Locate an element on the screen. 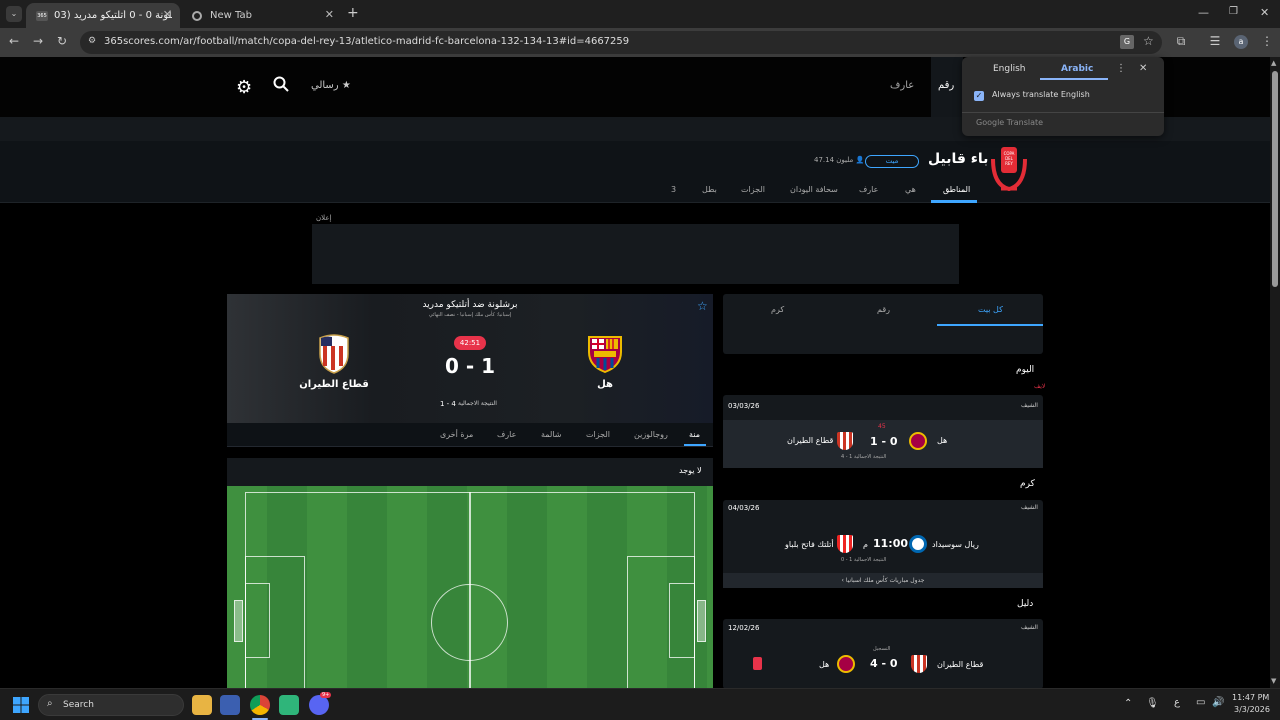 The width and height of the screenshot is (1280, 720). volume-icon: 🔊 is located at coordinates (1218, 702).